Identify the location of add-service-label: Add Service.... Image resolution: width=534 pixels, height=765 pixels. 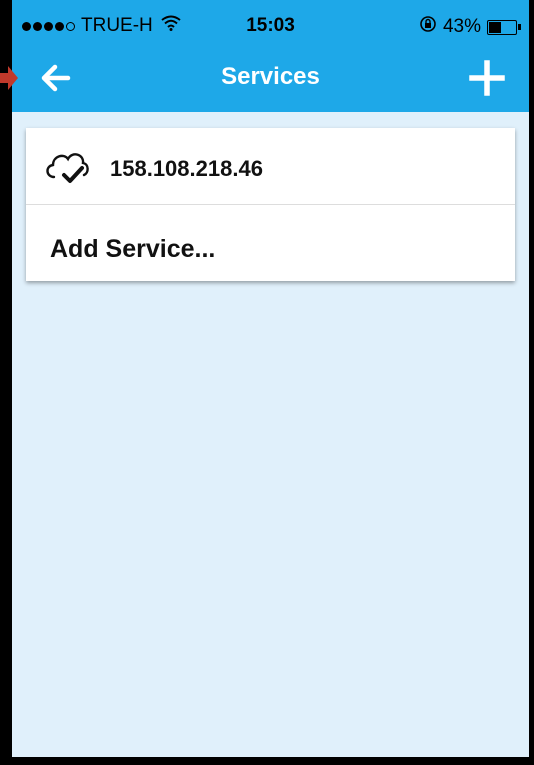
(133, 249).